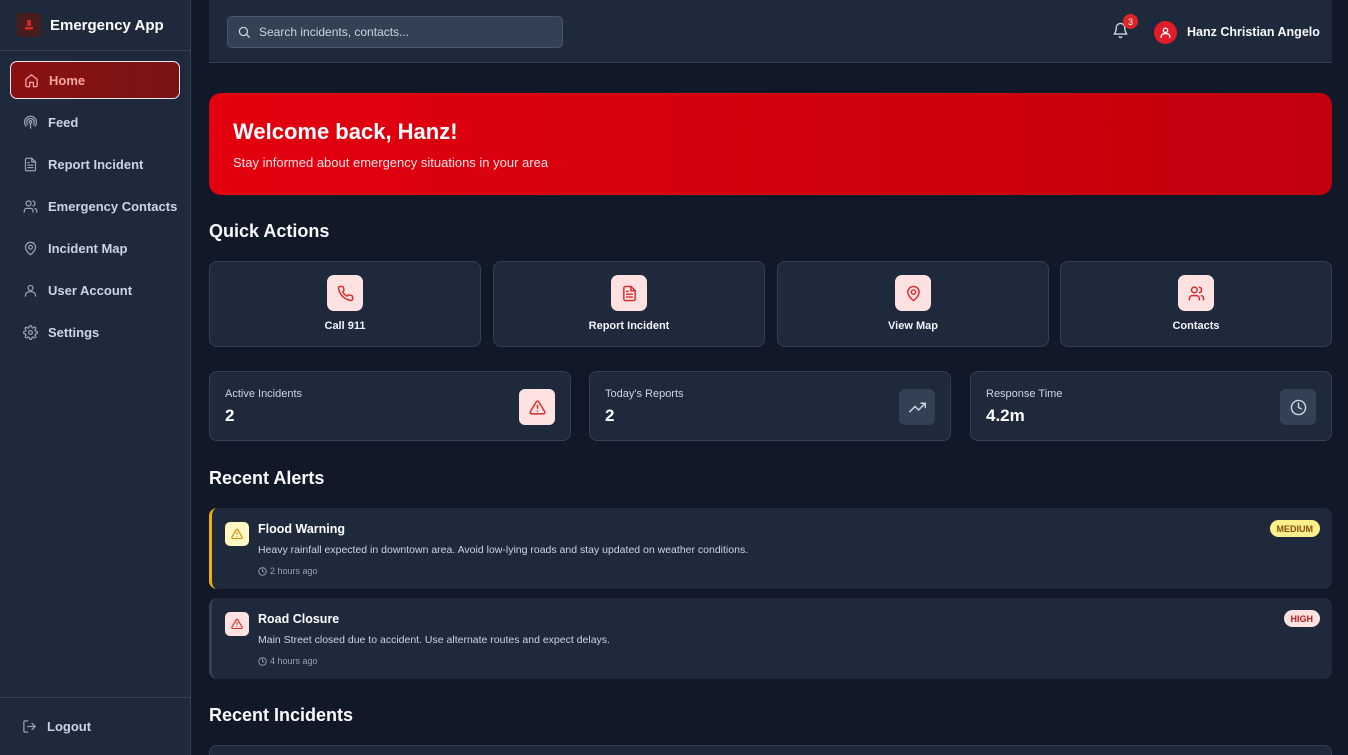  Describe the element at coordinates (69, 726) in the screenshot. I see `logout-label: Logout` at that location.